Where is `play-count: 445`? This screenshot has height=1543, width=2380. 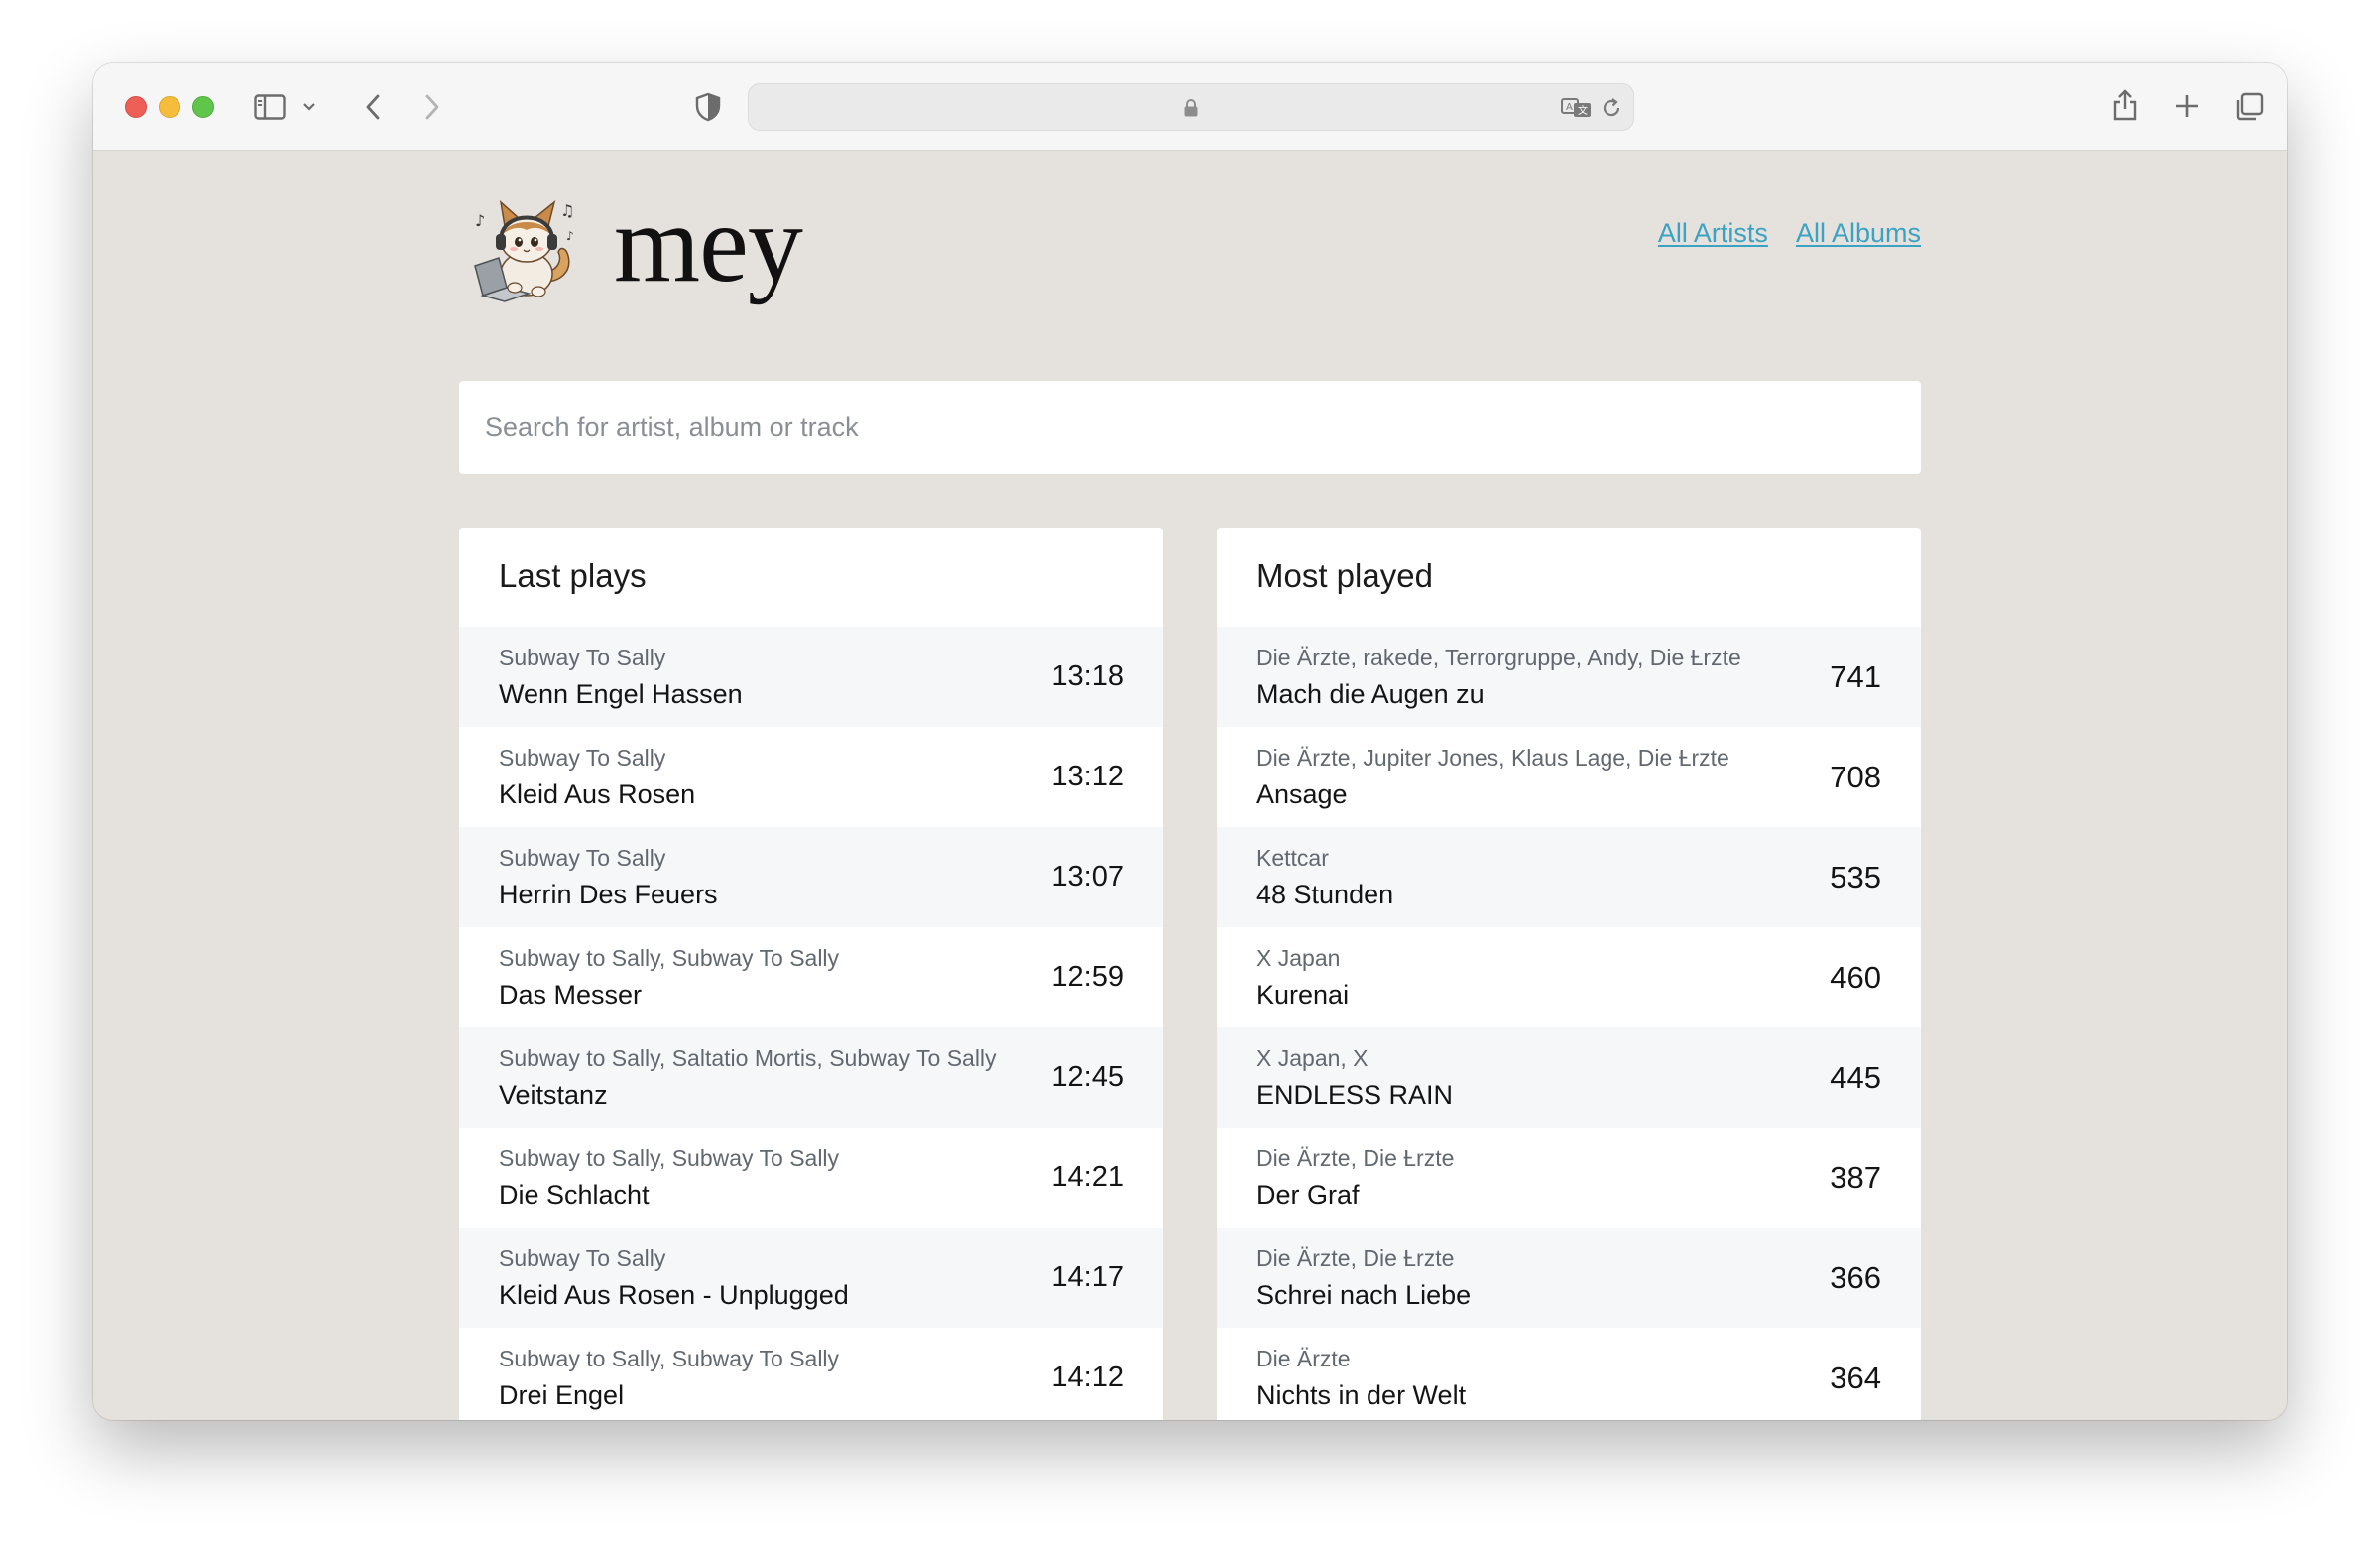
play-count: 445 is located at coordinates (1855, 1077).